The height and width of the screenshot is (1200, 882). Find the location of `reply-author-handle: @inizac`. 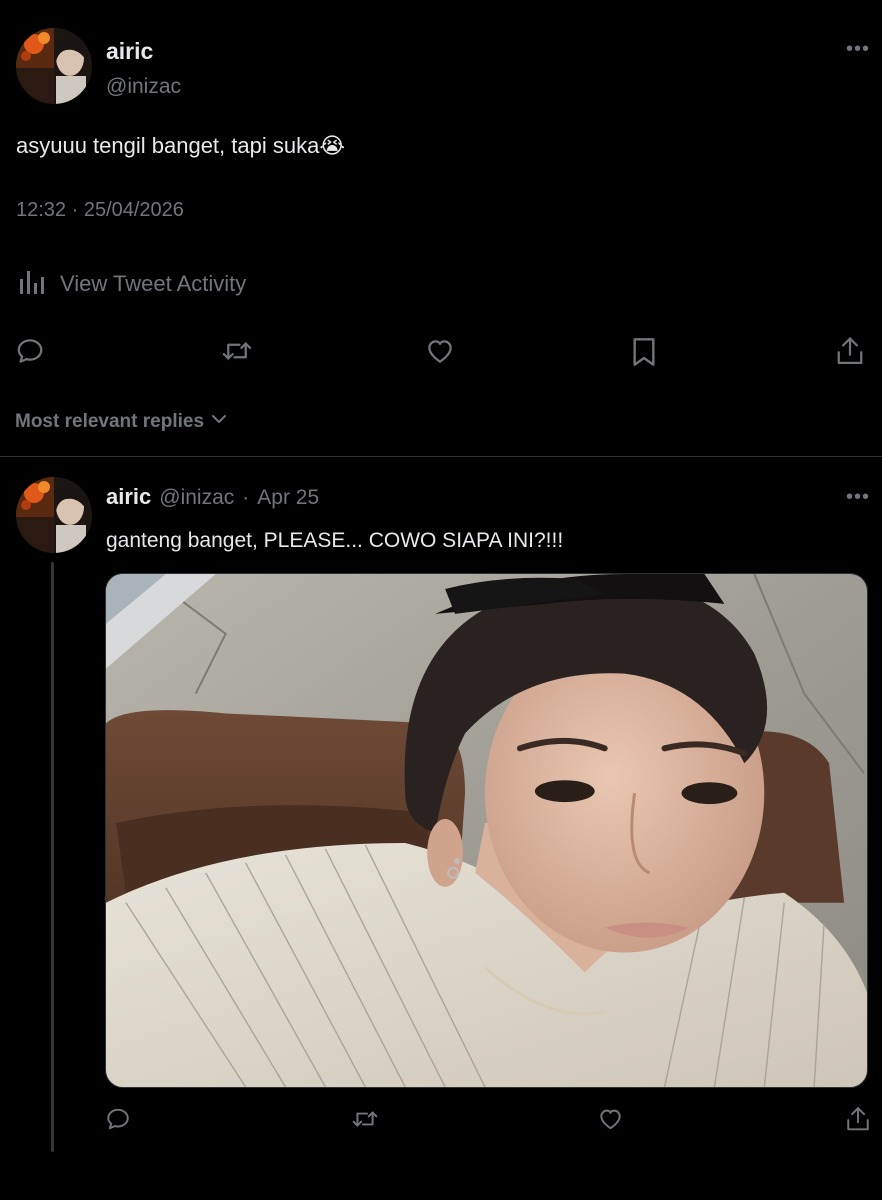

reply-author-handle: @inizac is located at coordinates (196, 498).